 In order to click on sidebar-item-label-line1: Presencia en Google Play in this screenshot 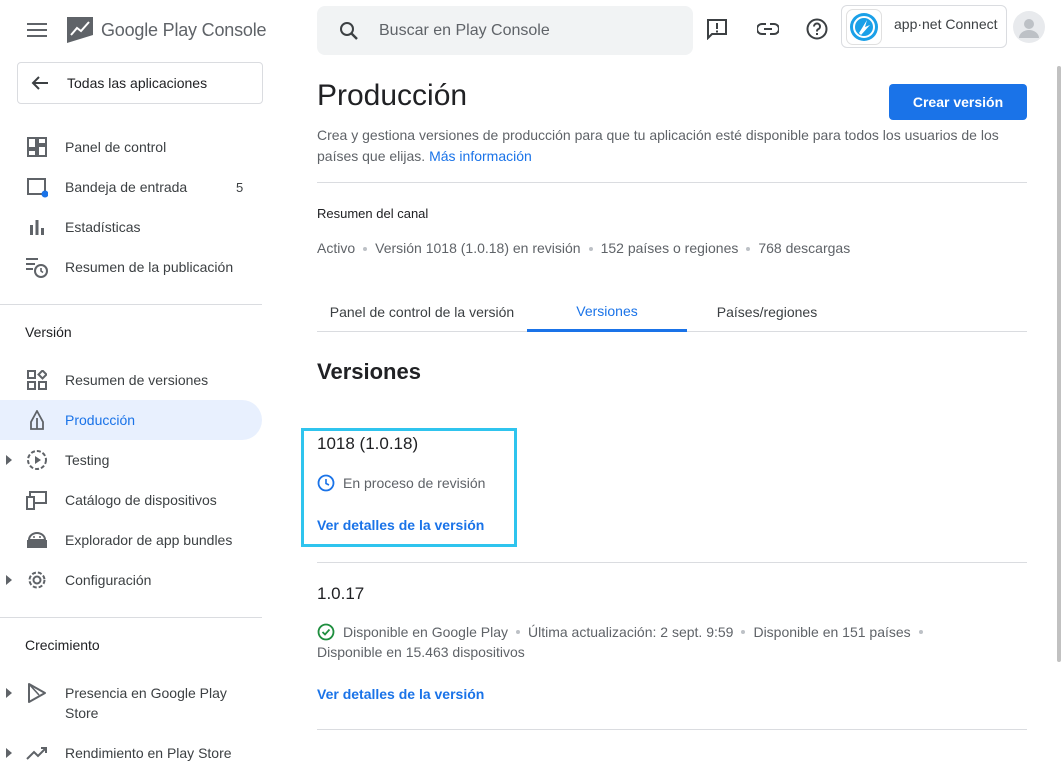, I will do `click(146, 693)`.